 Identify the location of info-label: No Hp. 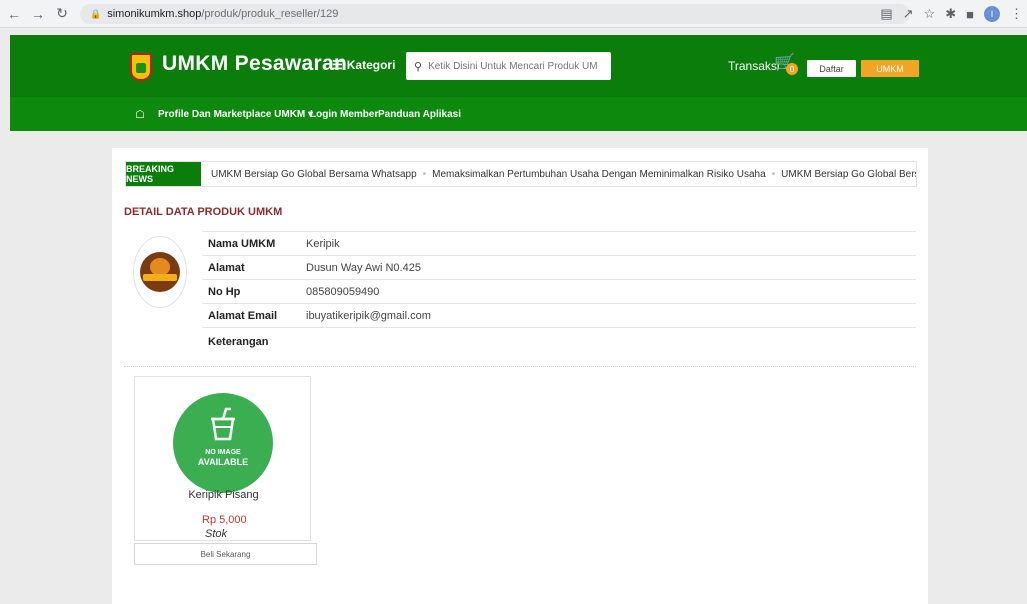
(224, 291).